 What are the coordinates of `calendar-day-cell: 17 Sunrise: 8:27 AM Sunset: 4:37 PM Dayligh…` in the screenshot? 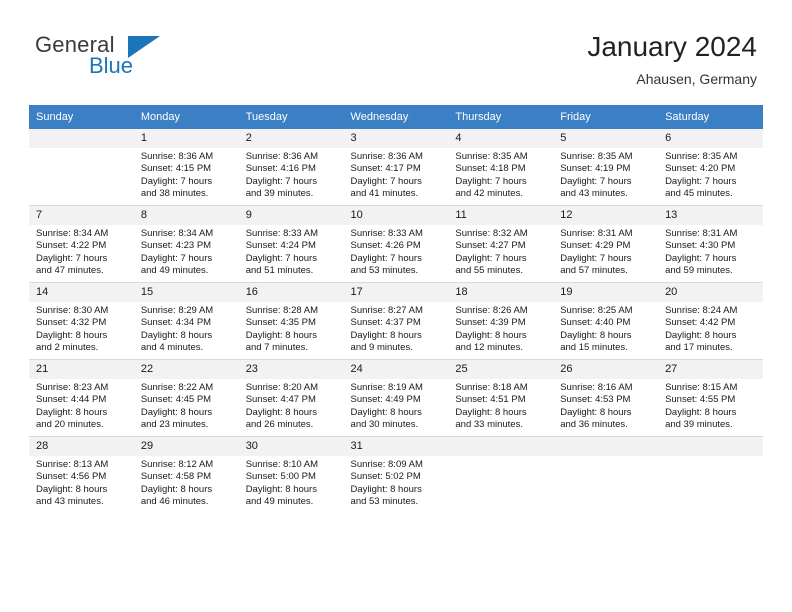 It's located at (396, 321).